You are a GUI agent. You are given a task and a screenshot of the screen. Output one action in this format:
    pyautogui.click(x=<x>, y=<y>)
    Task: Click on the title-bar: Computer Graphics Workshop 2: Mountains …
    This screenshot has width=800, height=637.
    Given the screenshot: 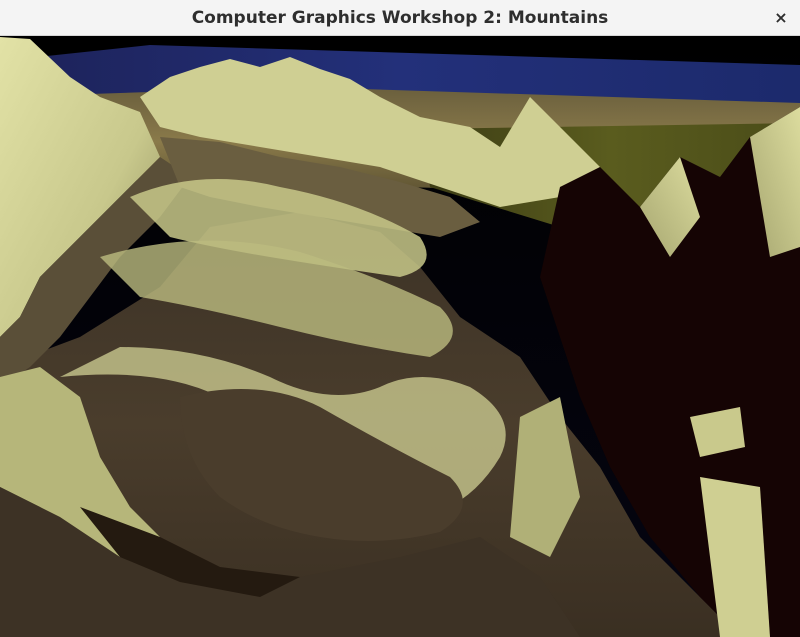 What is the action you would take?
    pyautogui.click(x=400, y=18)
    